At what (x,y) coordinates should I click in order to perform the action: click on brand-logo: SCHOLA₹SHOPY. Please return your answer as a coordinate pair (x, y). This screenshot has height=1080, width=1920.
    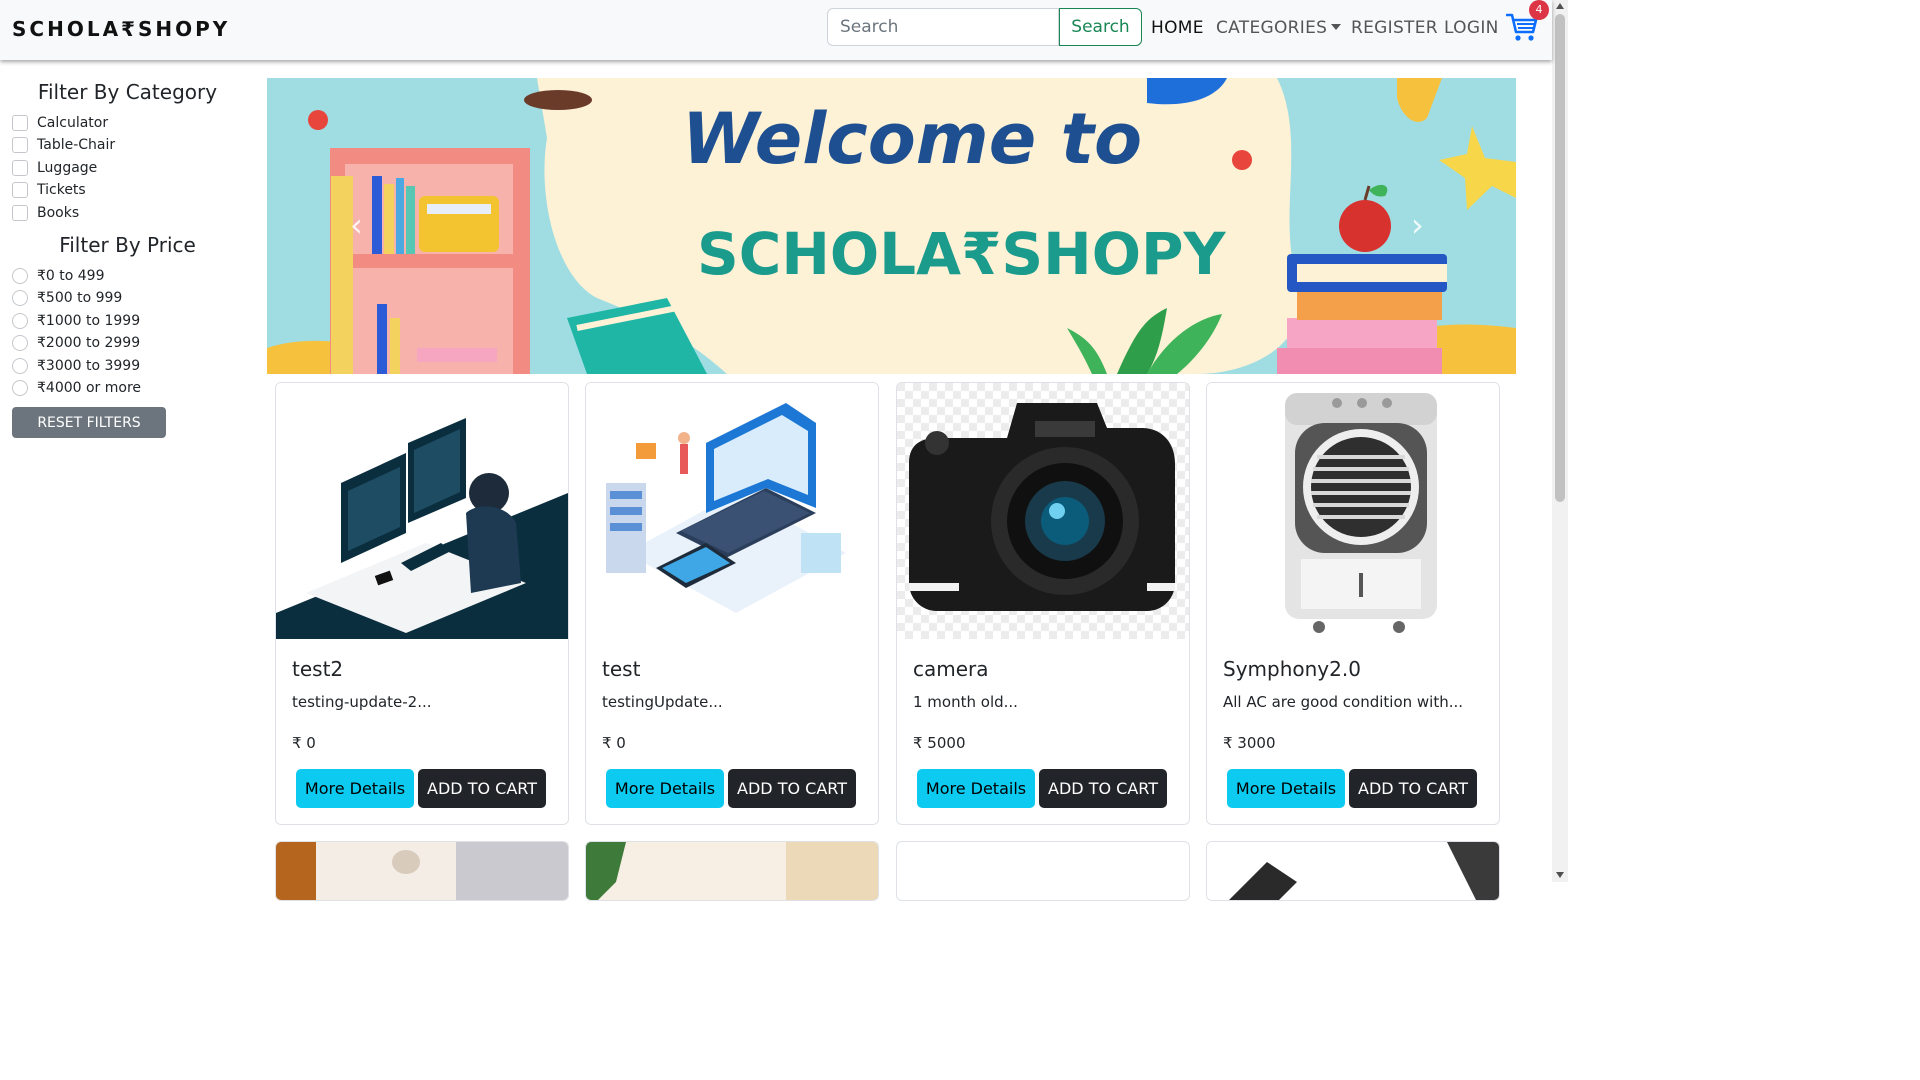
    Looking at the image, I should click on (121, 29).